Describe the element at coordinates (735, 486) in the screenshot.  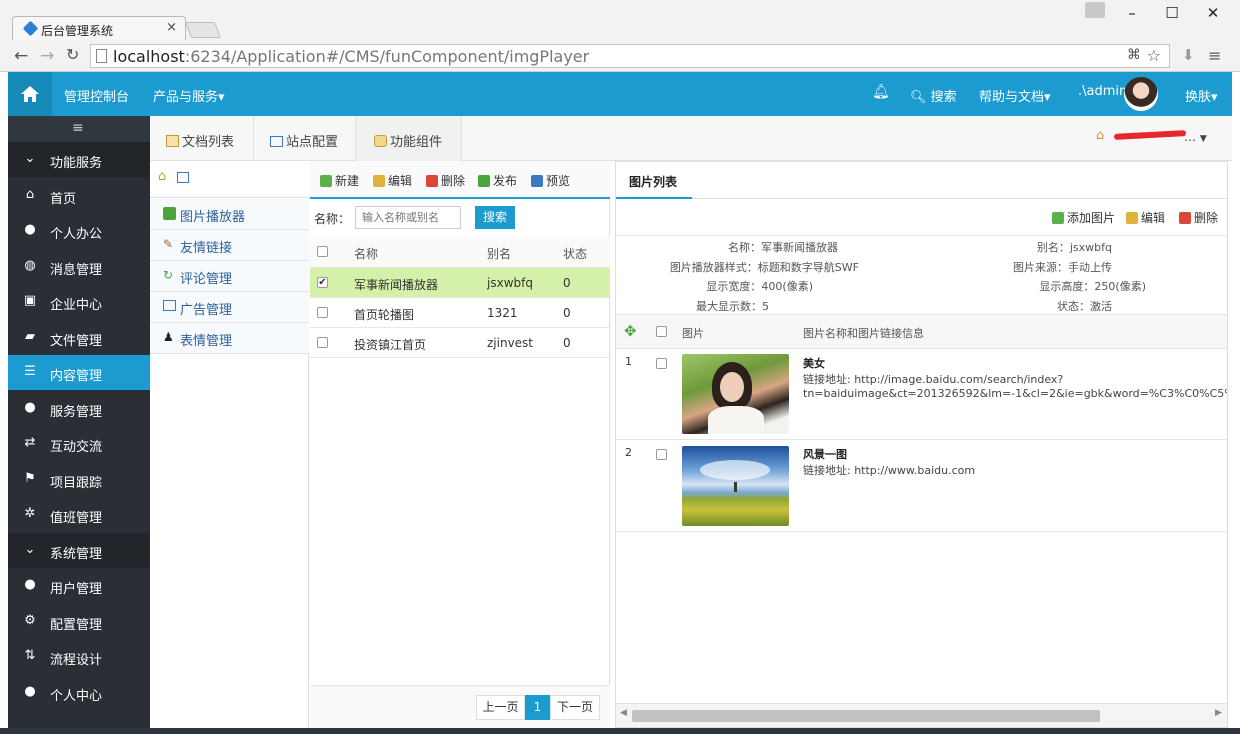
I see `image-thumbnail-landscape` at that location.